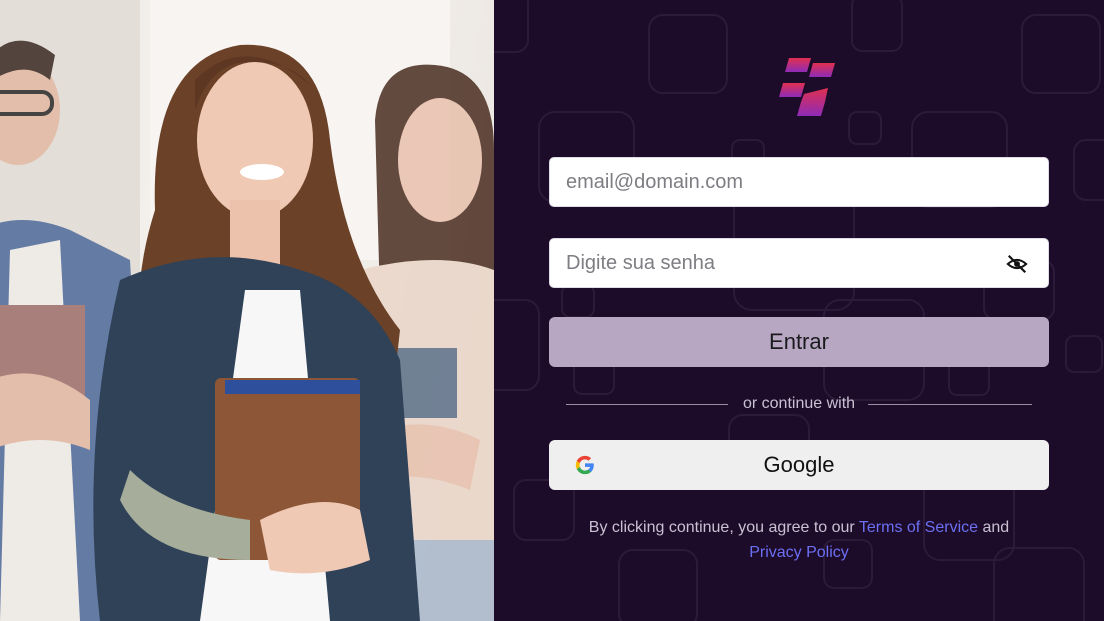 This screenshot has height=621, width=1104. What do you see at coordinates (799, 404) in the screenshot?
I see `divider: or continue with` at bounding box center [799, 404].